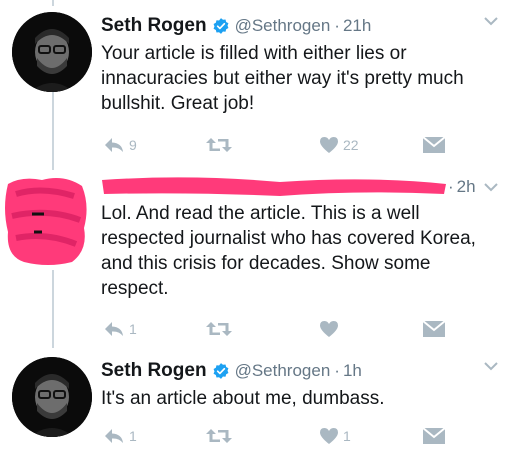  Describe the element at coordinates (347, 436) in the screenshot. I see `like-count: 1` at that location.